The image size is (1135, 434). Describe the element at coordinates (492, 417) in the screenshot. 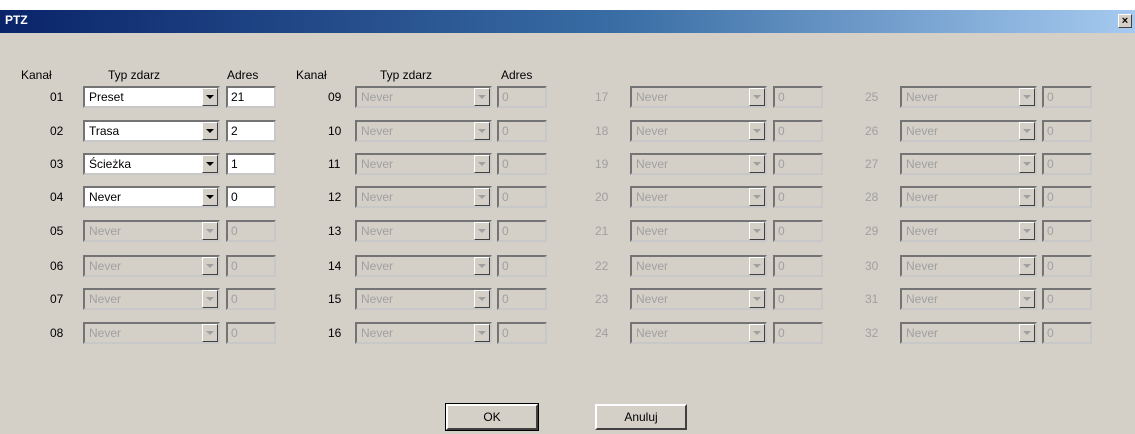

I see `ok-button: OK` at that location.